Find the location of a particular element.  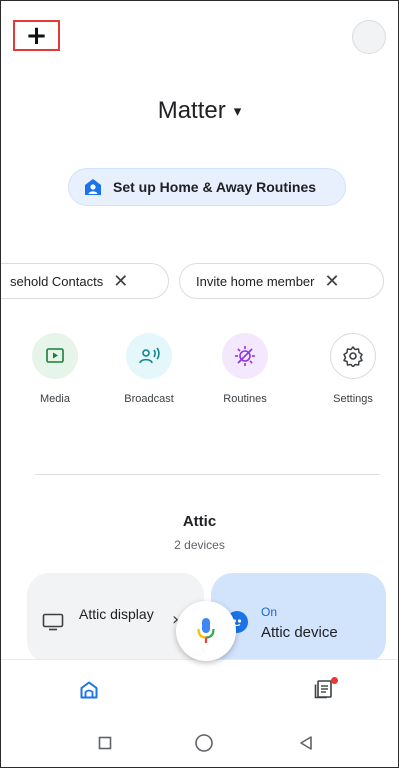

setup-routines-chip: Set up Home & Away Routines is located at coordinates (207, 187).